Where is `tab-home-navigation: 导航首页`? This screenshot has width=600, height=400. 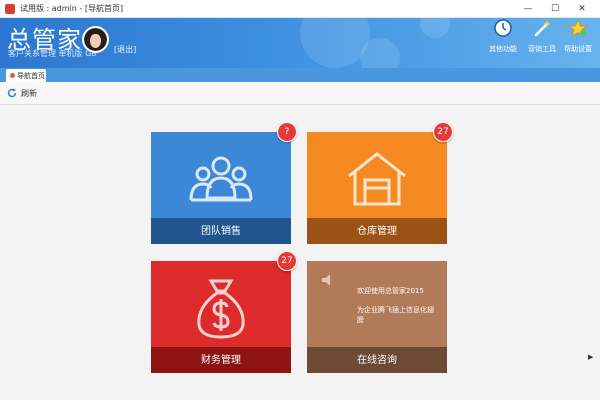
tab-home-navigation: 导航首页 is located at coordinates (26, 75).